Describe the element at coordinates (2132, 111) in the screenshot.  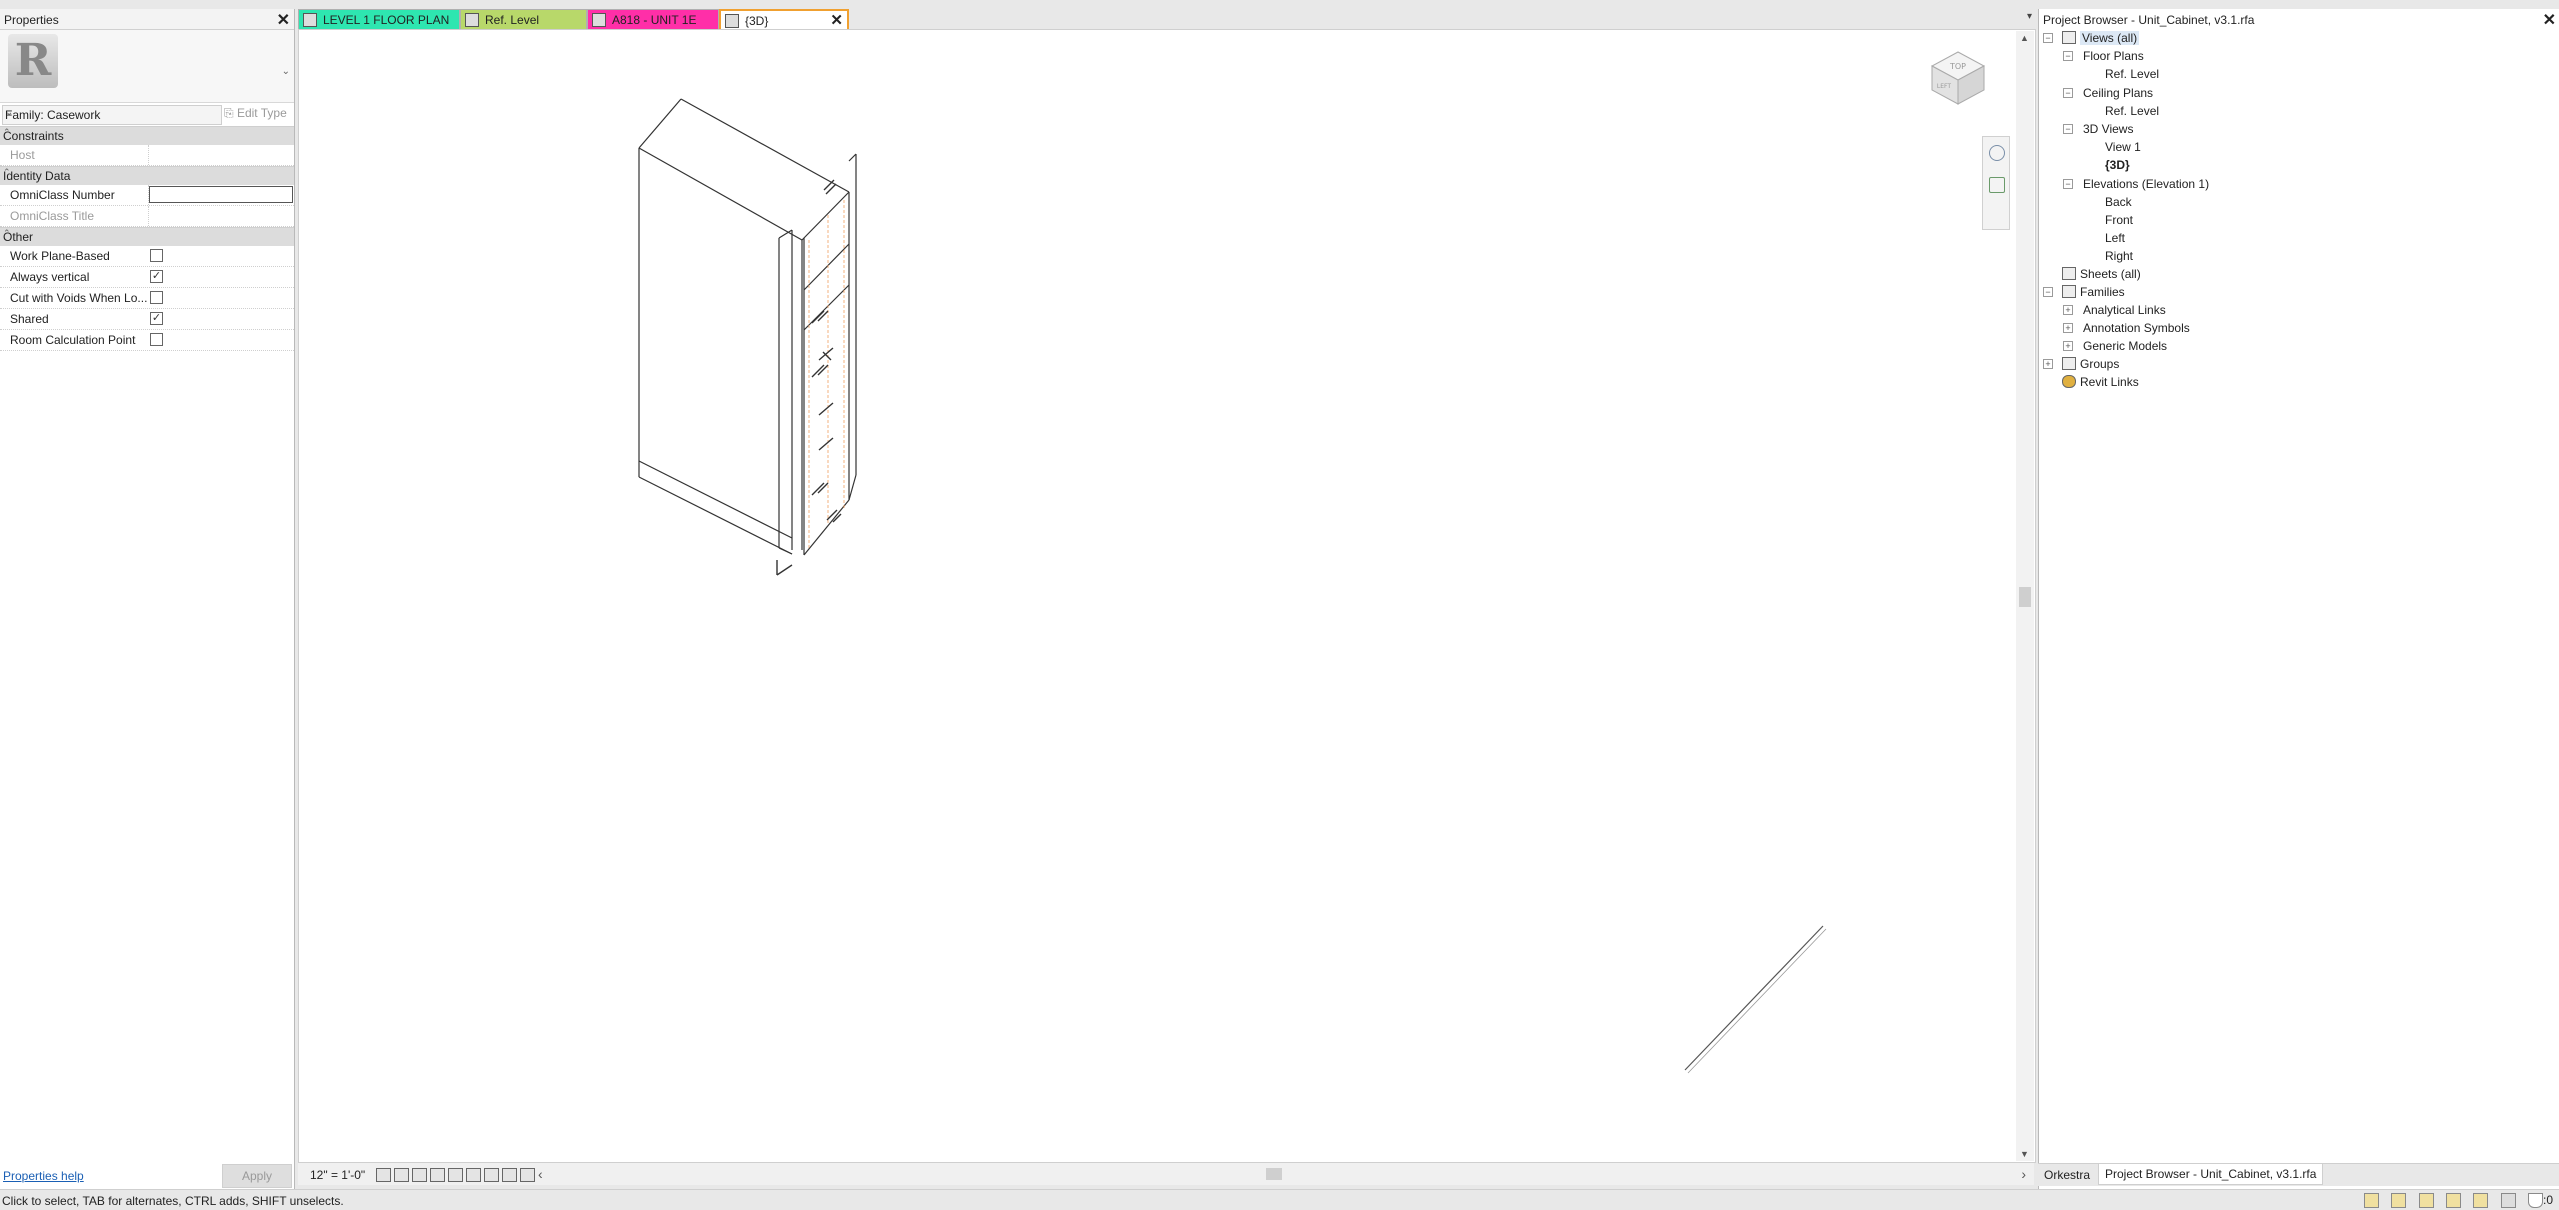
I see `tree-ceiling-plan-ref-level: Ref. Level` at that location.